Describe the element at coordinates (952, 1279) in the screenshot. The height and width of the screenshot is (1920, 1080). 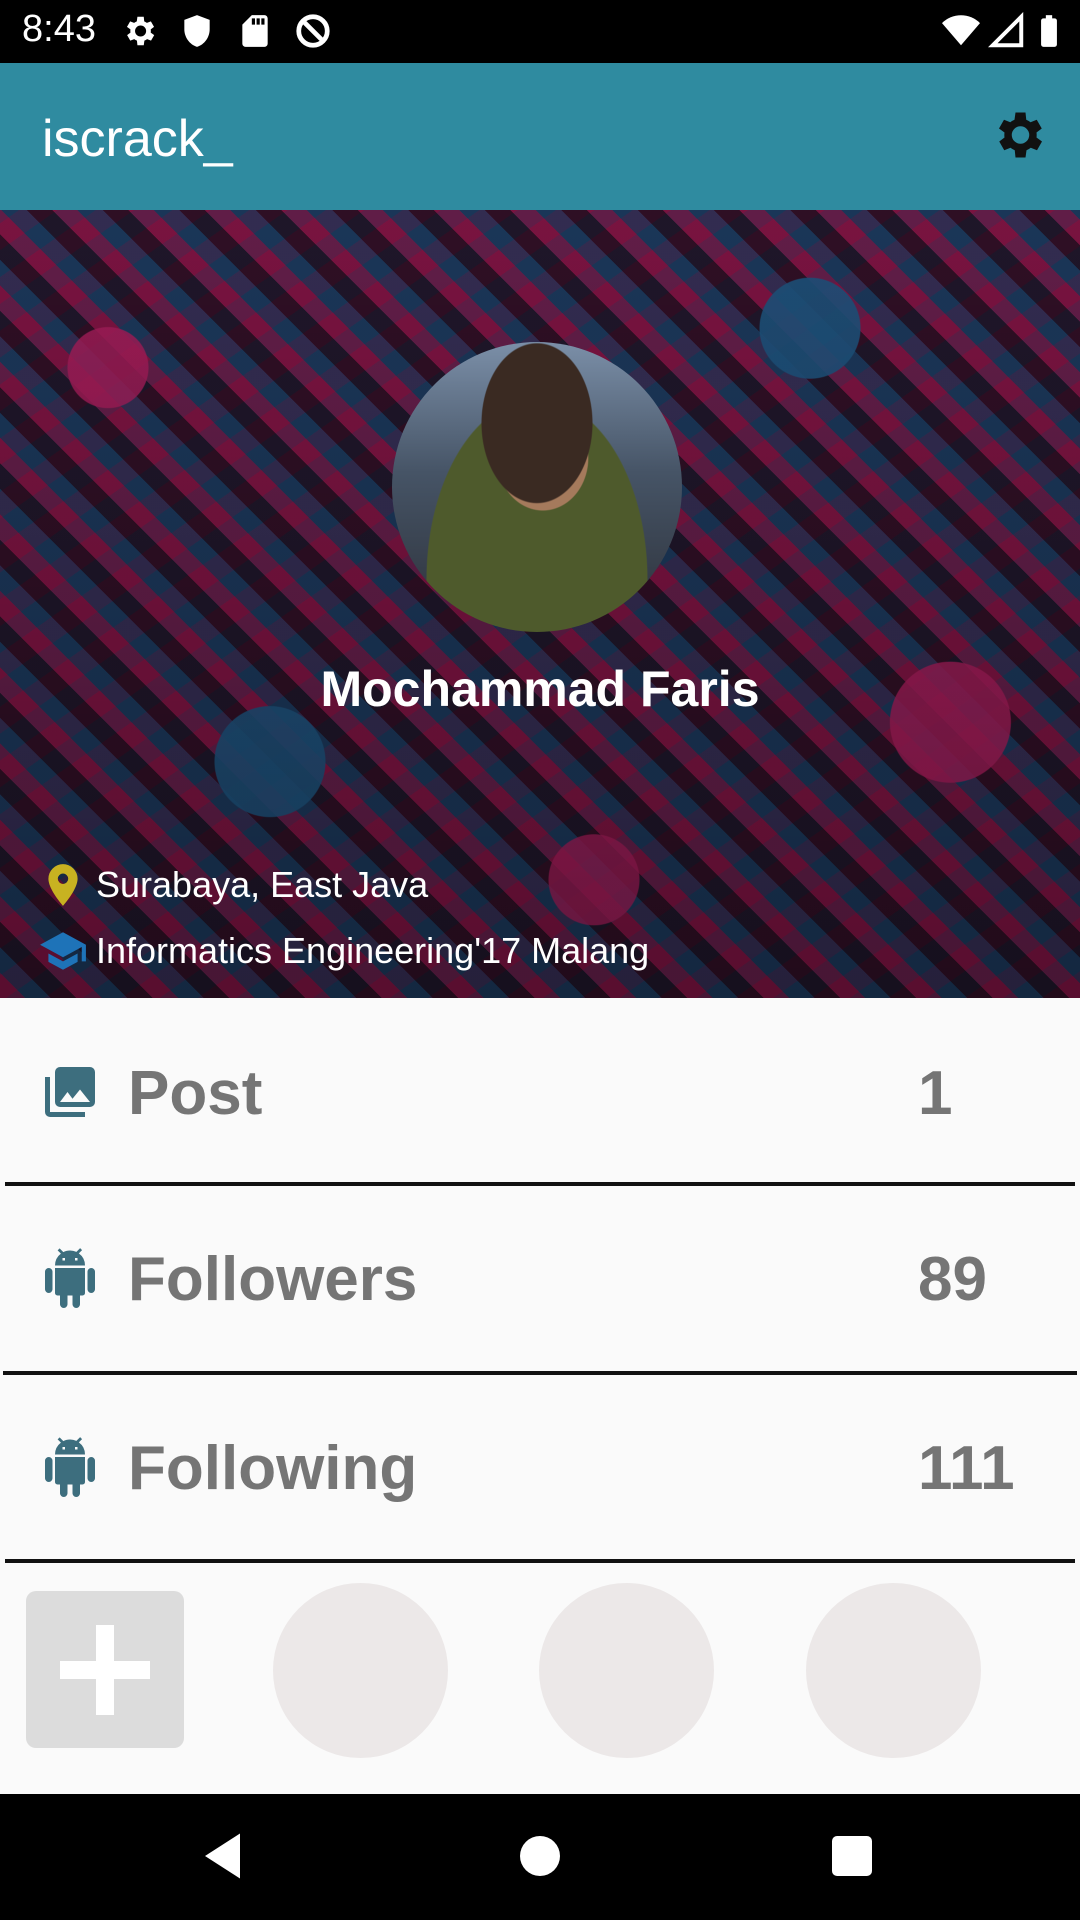
I see `stat-value-followers: 89` at that location.